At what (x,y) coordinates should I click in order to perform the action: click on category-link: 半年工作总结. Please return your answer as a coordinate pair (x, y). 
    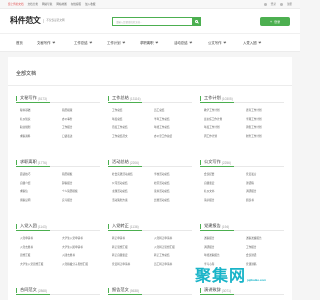
    Looking at the image, I should click on (173, 119).